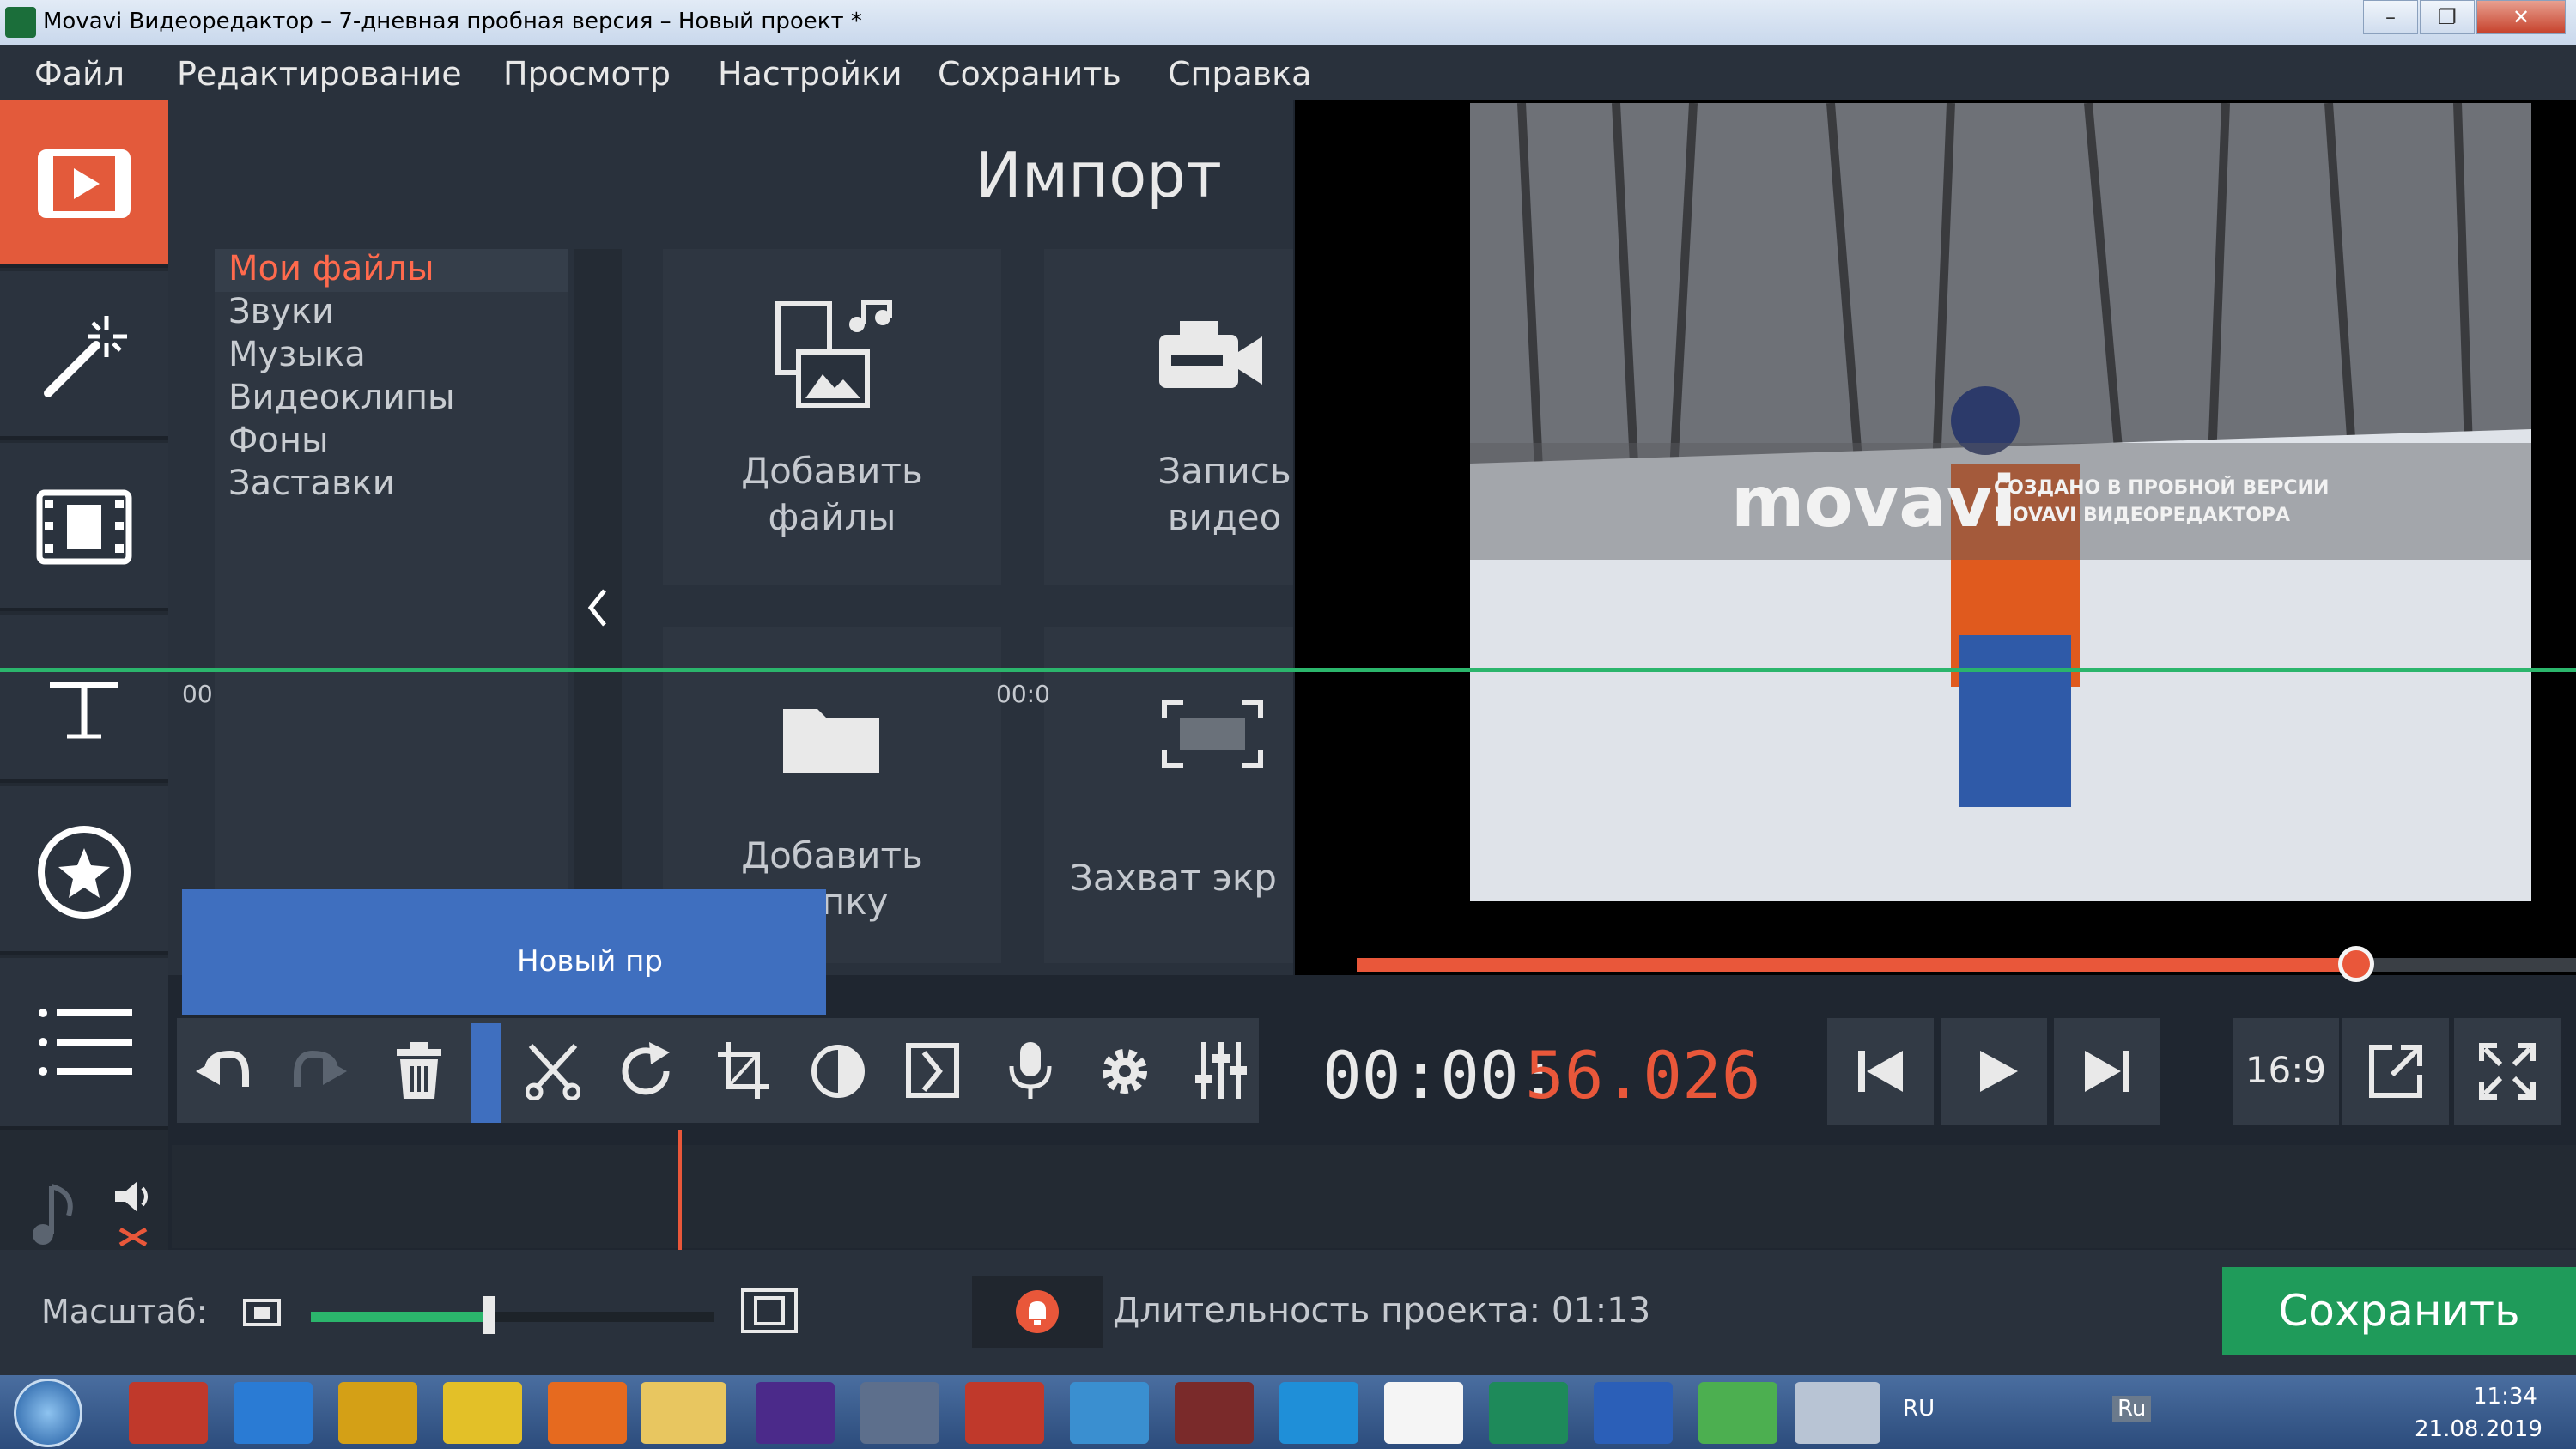 This screenshot has height=1449, width=2576. I want to click on maximize-button: ❐, so click(2448, 17).